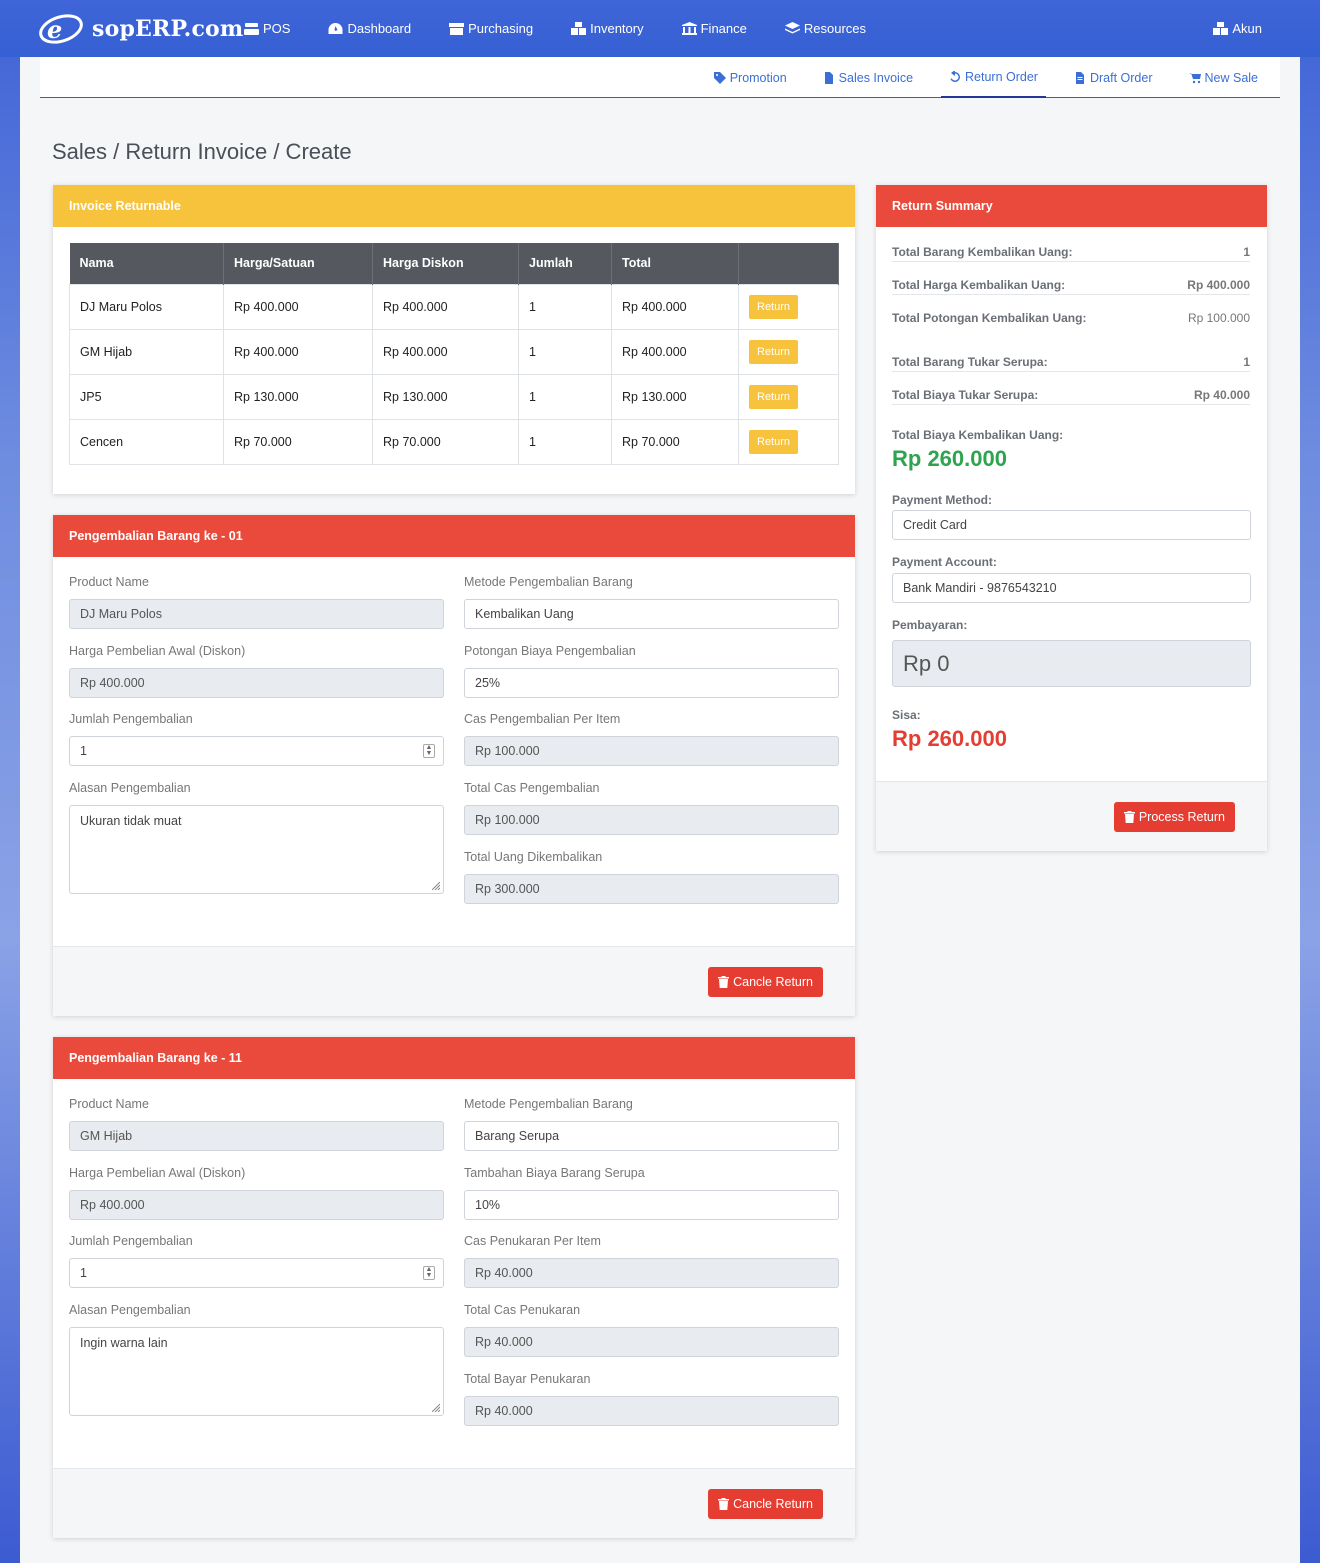  I want to click on metode-select: Kembalikan Uang, so click(651, 614).